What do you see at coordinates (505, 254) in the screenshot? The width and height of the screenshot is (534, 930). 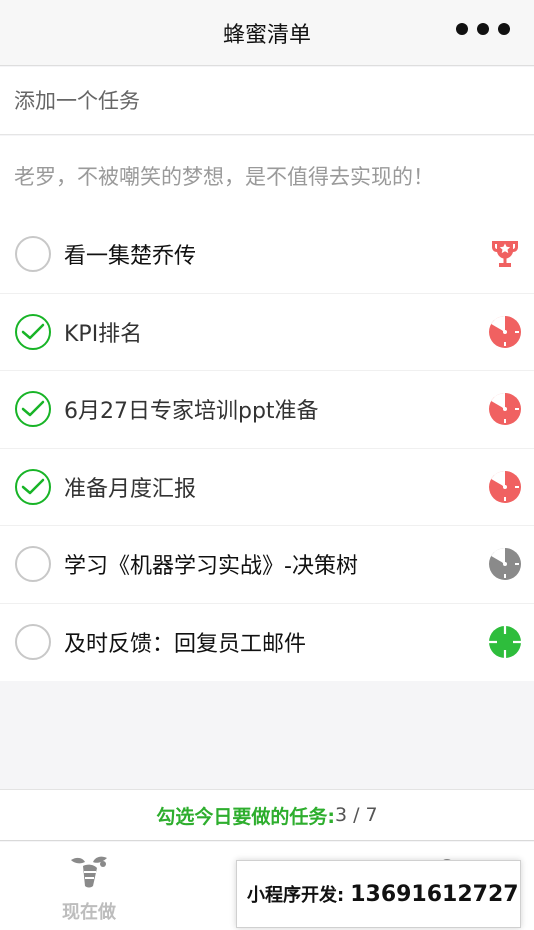 I see `trophy-icon` at bounding box center [505, 254].